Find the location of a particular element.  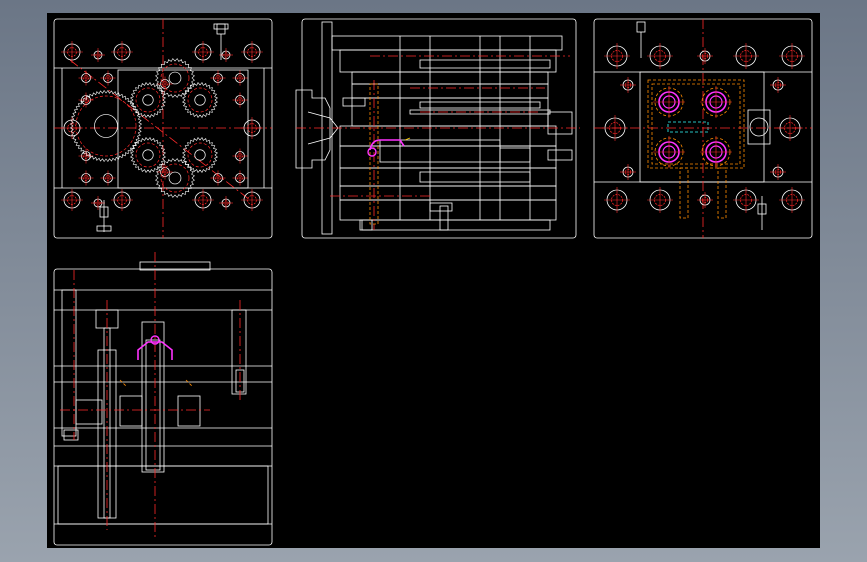

side-view is located at coordinates (703, 128).